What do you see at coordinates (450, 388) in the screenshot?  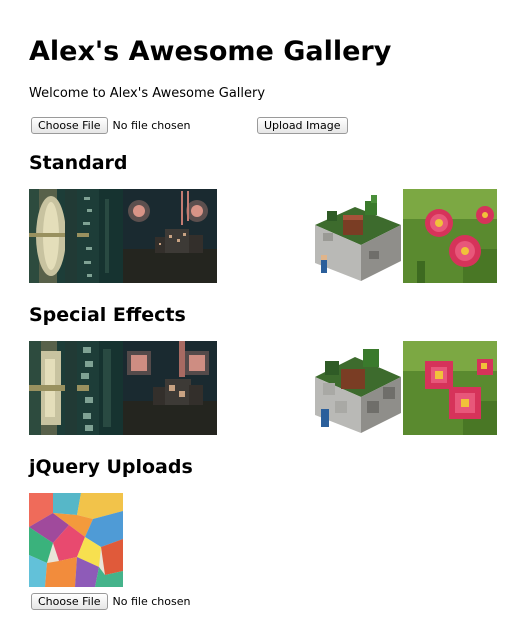 I see `pink-flowers-image-effect` at bounding box center [450, 388].